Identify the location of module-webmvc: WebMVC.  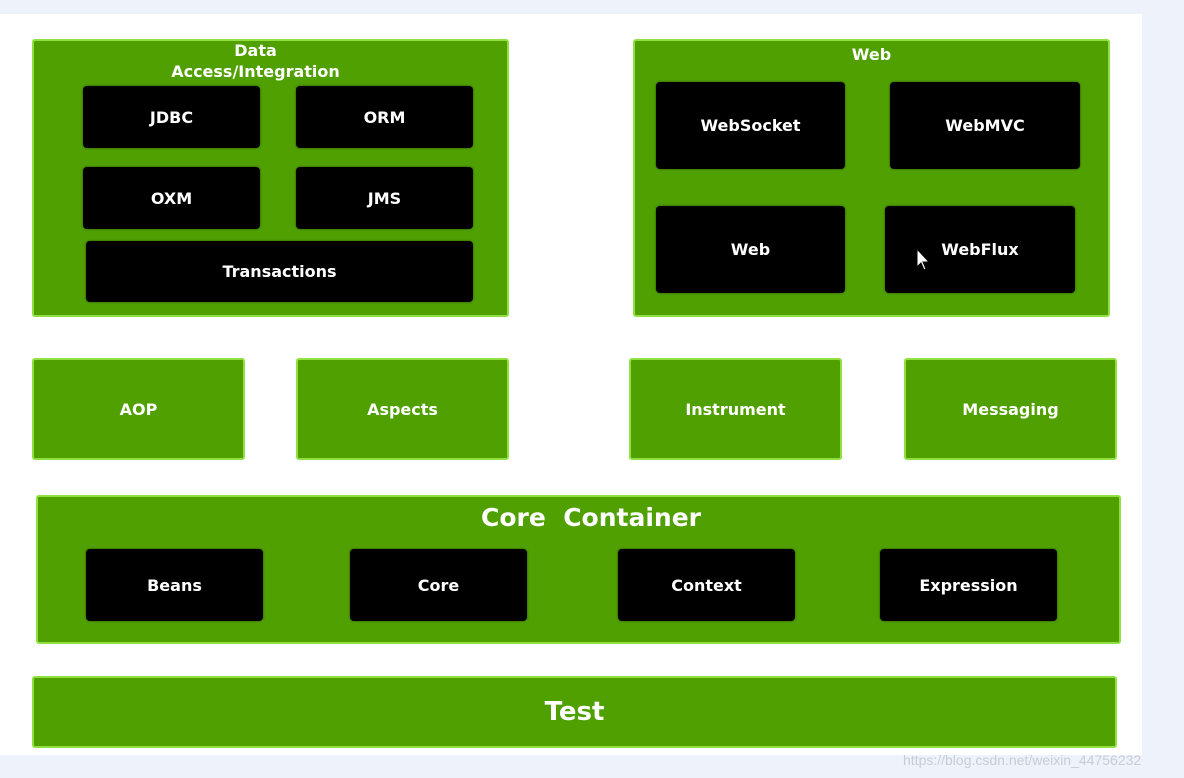
(985, 125).